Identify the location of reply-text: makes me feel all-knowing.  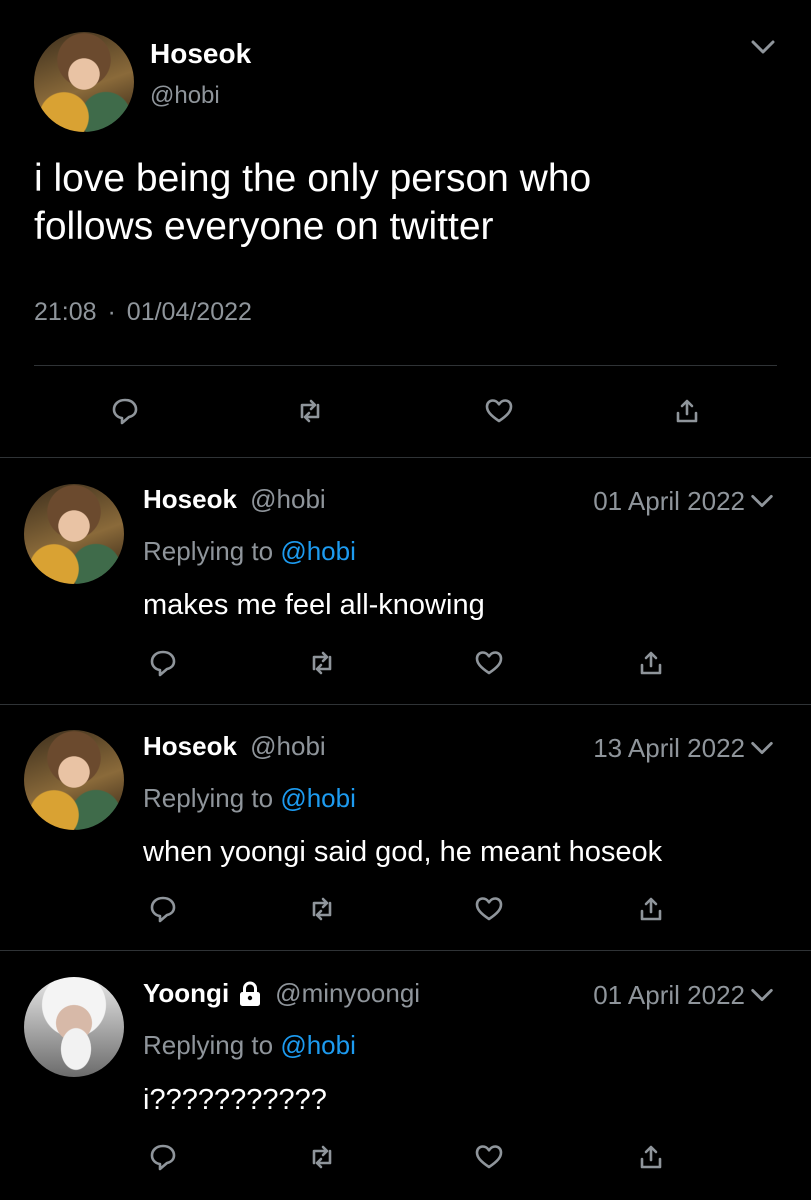
(314, 605).